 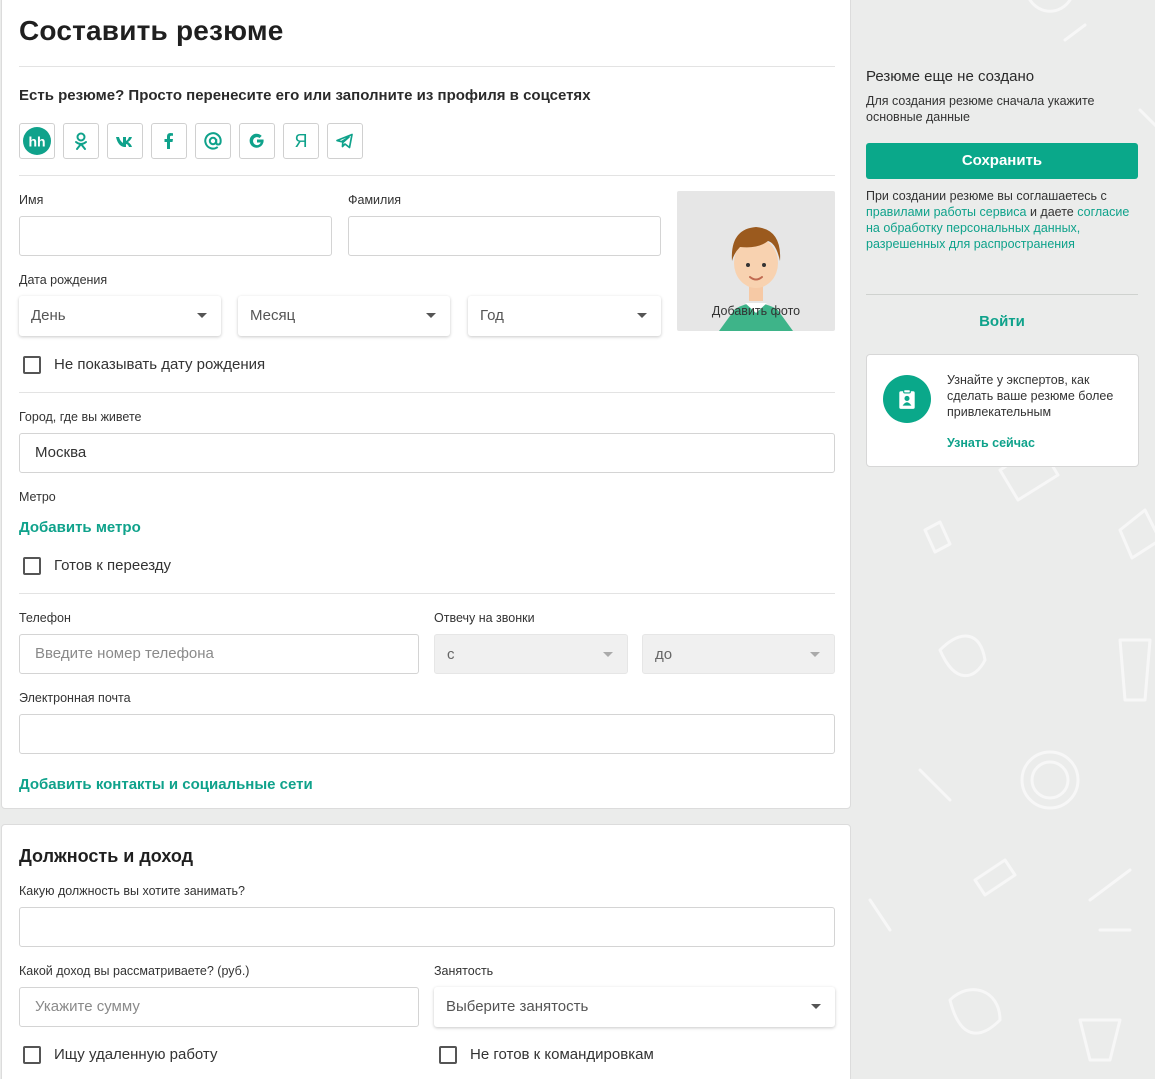 What do you see at coordinates (427, 734) in the screenshot?
I see `email-input` at bounding box center [427, 734].